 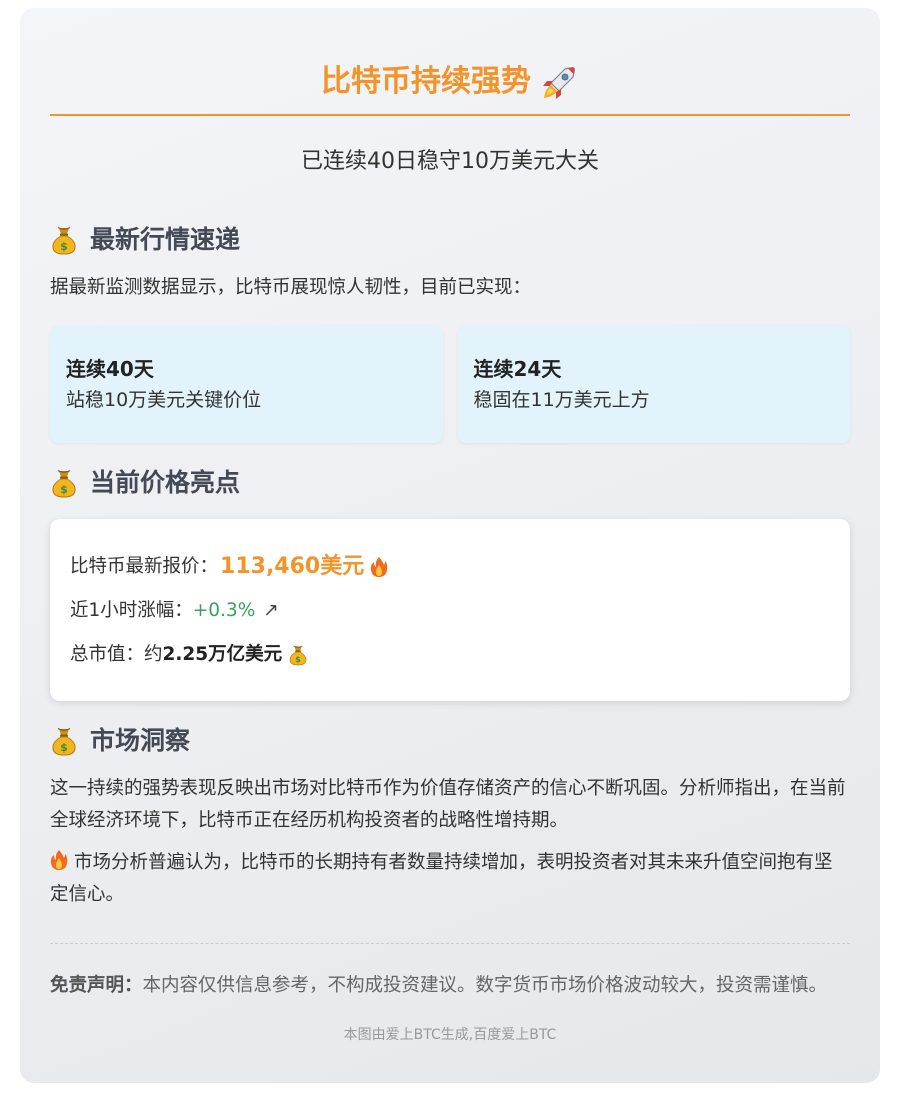 I want to click on subtitle: 已连续40日稳守10万美元大关, so click(x=450, y=161).